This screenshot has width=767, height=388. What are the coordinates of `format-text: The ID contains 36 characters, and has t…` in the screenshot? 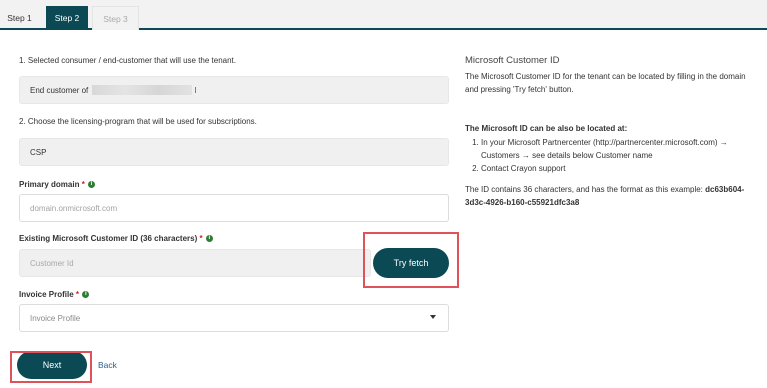 It's located at (584, 189).